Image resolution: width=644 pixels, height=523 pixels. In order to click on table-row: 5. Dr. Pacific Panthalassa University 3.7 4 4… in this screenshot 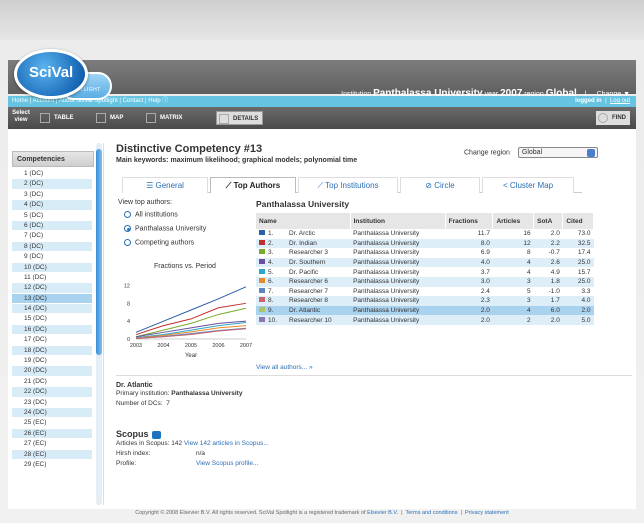, I will do `click(425, 272)`.